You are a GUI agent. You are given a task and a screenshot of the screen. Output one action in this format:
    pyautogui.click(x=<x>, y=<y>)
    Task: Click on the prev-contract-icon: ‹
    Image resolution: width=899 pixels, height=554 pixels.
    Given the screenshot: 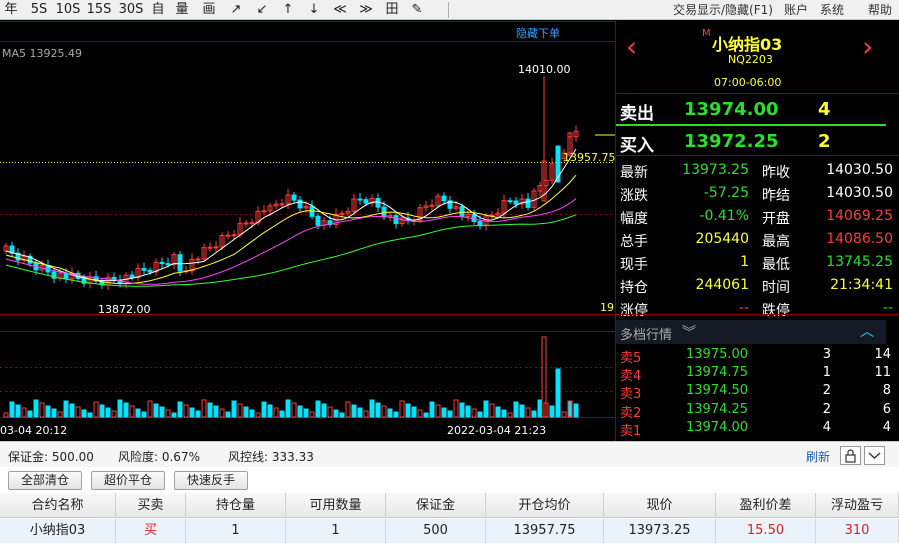 What is the action you would take?
    pyautogui.click(x=631, y=47)
    